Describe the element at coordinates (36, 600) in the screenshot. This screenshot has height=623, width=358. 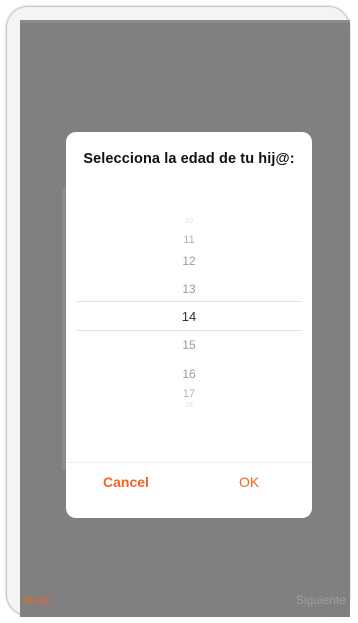
I see `back-link: Atrás` at that location.